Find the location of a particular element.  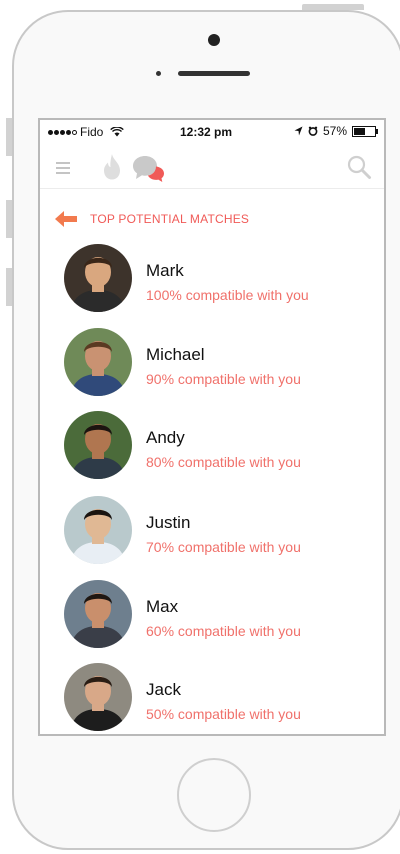

match-compatibility: 100% compatible with you is located at coordinates (227, 295).